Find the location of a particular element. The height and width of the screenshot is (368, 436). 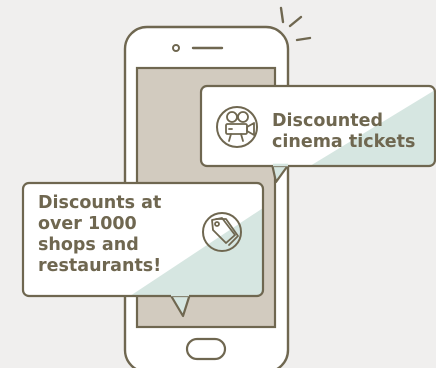

shops-line-3: shops and is located at coordinates (88, 245).